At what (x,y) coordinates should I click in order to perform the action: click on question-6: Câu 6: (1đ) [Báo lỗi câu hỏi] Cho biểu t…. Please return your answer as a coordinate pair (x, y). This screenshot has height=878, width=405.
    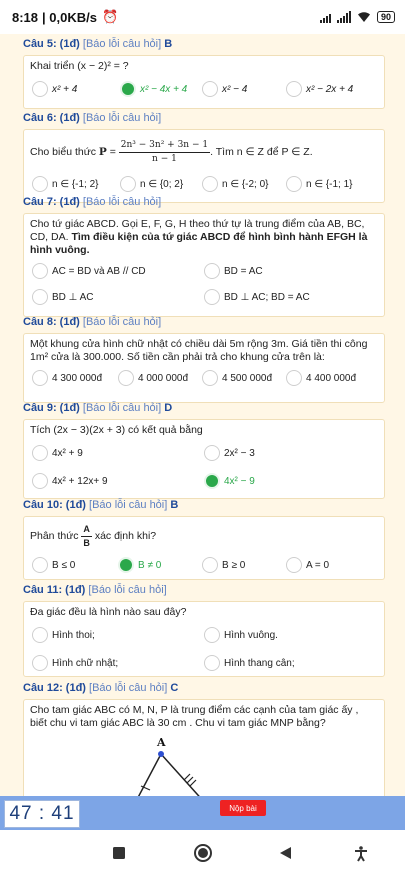
    Looking at the image, I should click on (204, 157).